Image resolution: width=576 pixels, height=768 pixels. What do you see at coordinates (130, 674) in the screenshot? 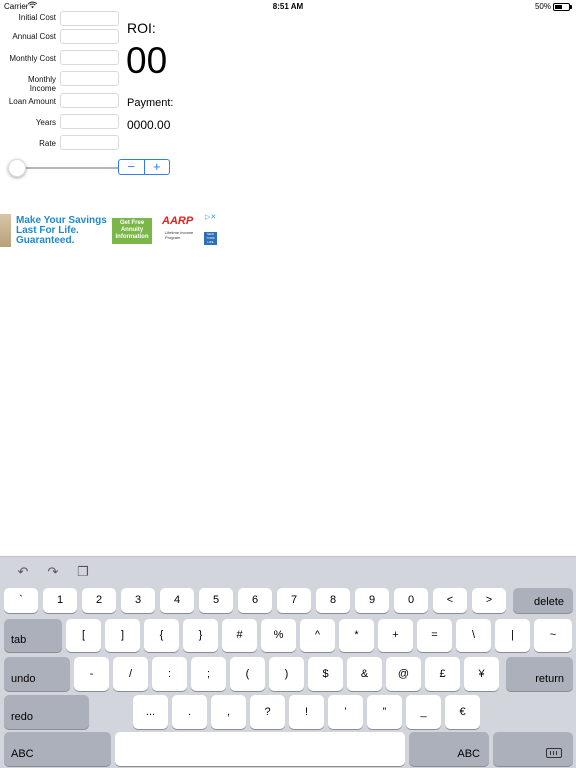
I see `key-slash: /` at bounding box center [130, 674].